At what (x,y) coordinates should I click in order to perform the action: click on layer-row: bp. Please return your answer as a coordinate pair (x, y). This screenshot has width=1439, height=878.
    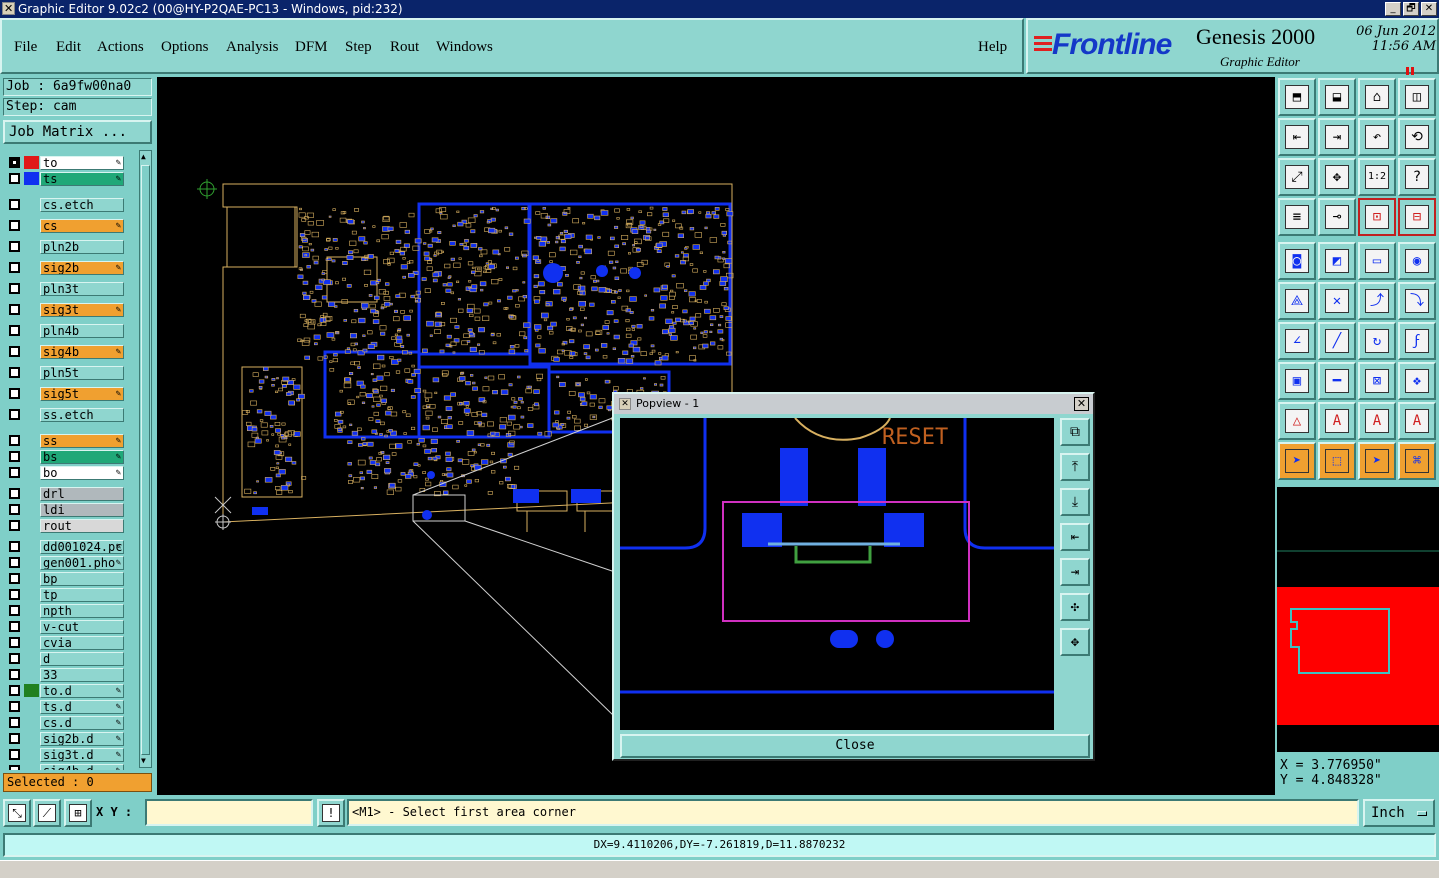
    Looking at the image, I should click on (65, 578).